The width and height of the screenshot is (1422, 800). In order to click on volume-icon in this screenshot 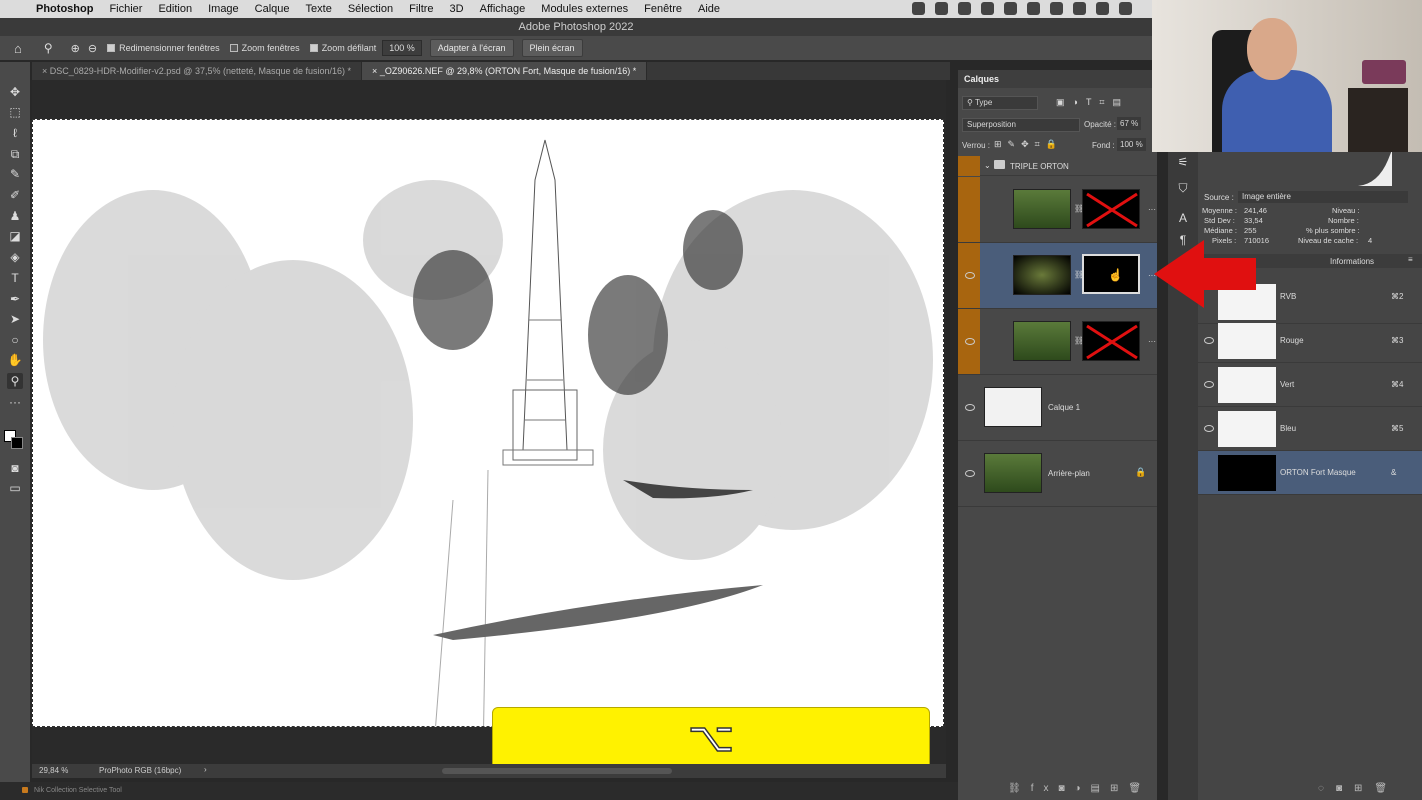, I will do `click(1102, 8)`.